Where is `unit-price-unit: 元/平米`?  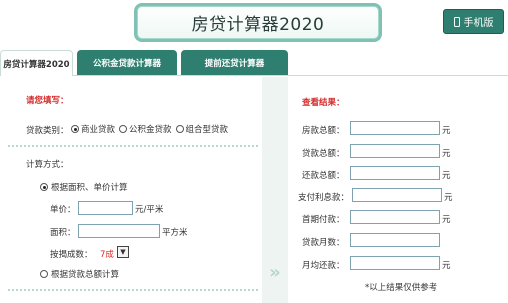
unit-price-unit: 元/平米 is located at coordinates (149, 210).